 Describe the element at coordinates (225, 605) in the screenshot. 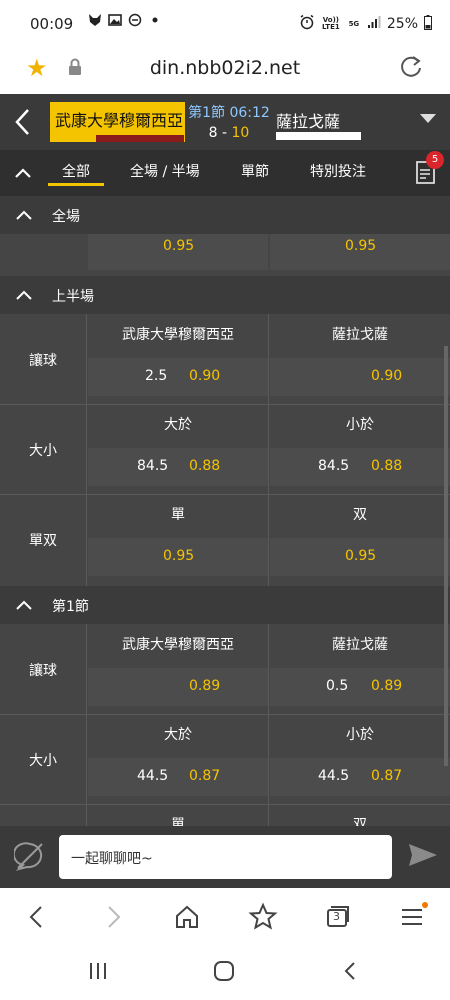

I see `section-q1-header: 第1節` at that location.